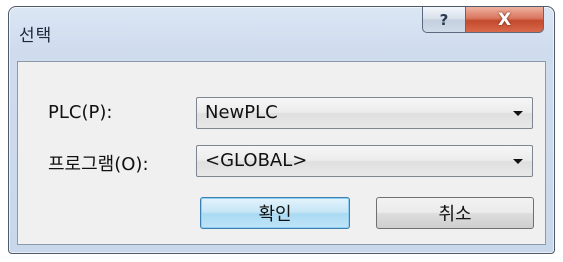 The width and height of the screenshot is (563, 262). Describe the element at coordinates (275, 213) in the screenshot. I see `ok-button: 확인` at that location.